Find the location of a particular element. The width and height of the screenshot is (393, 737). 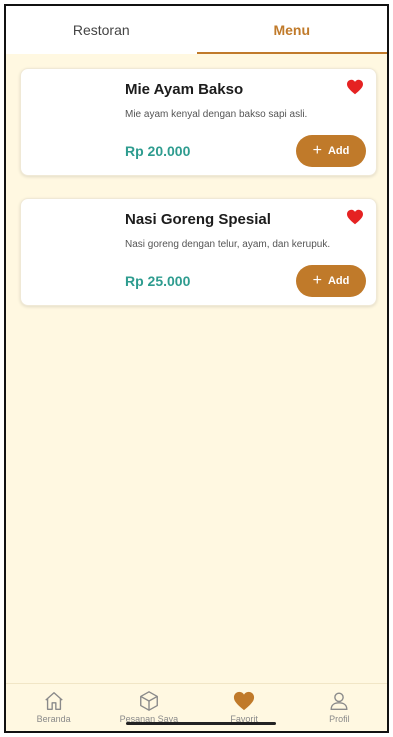

nav-label: Beranda is located at coordinates (53, 719).